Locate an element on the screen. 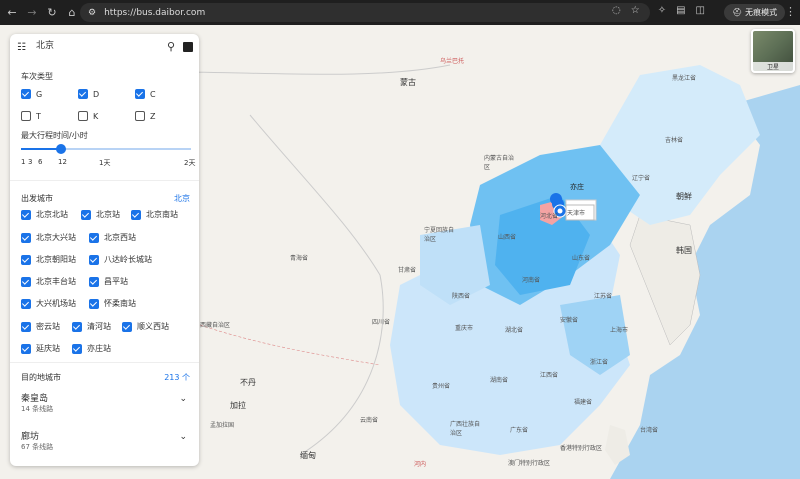 This screenshot has height=479, width=800. search-icon: ⚲ is located at coordinates (171, 46).